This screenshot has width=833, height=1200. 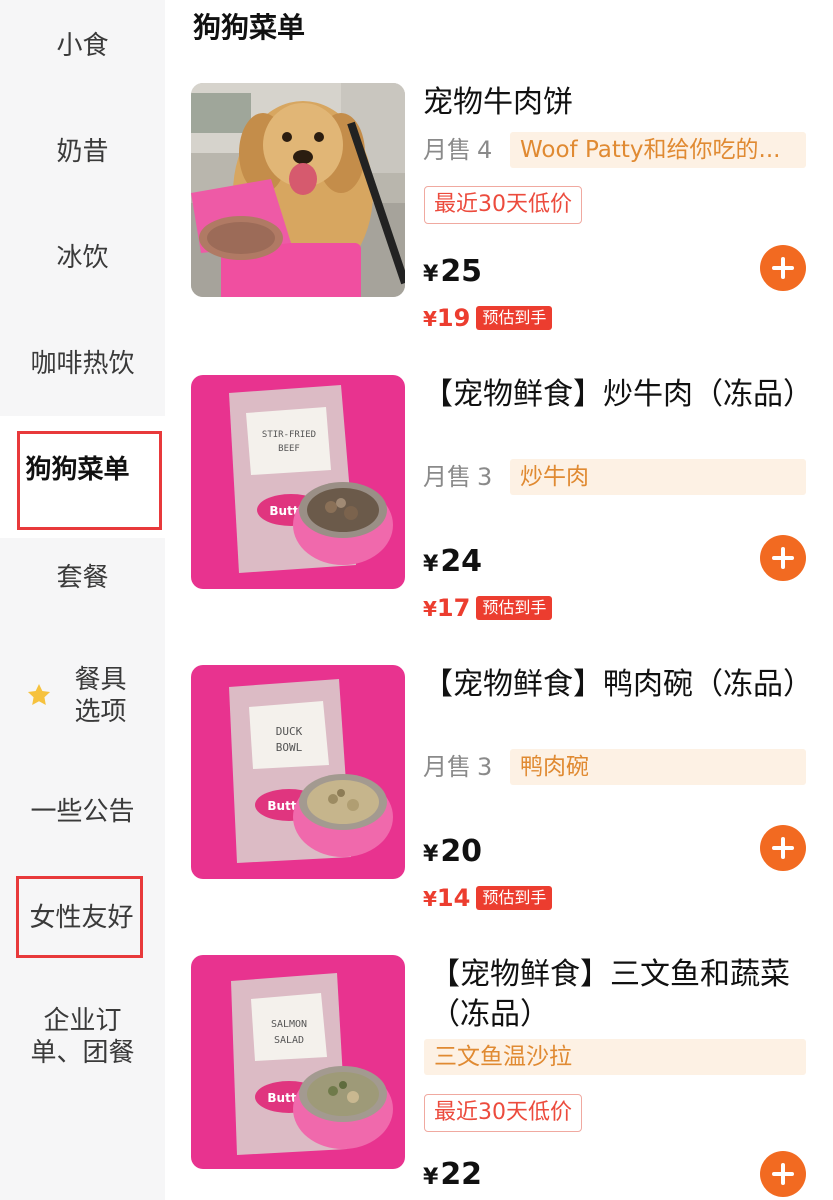 What do you see at coordinates (289, 435) in the screenshot?
I see `svg-text: STIR-FRIED` at bounding box center [289, 435].